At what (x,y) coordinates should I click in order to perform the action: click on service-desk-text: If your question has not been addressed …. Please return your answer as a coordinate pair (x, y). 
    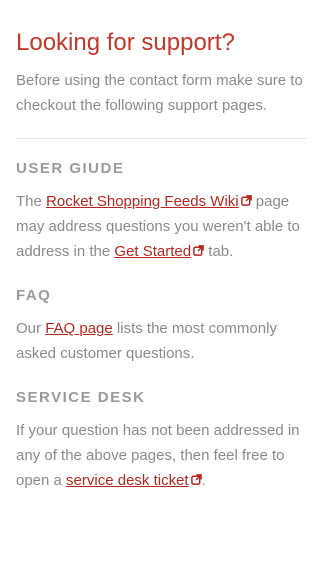
    Looking at the image, I should click on (162, 455).